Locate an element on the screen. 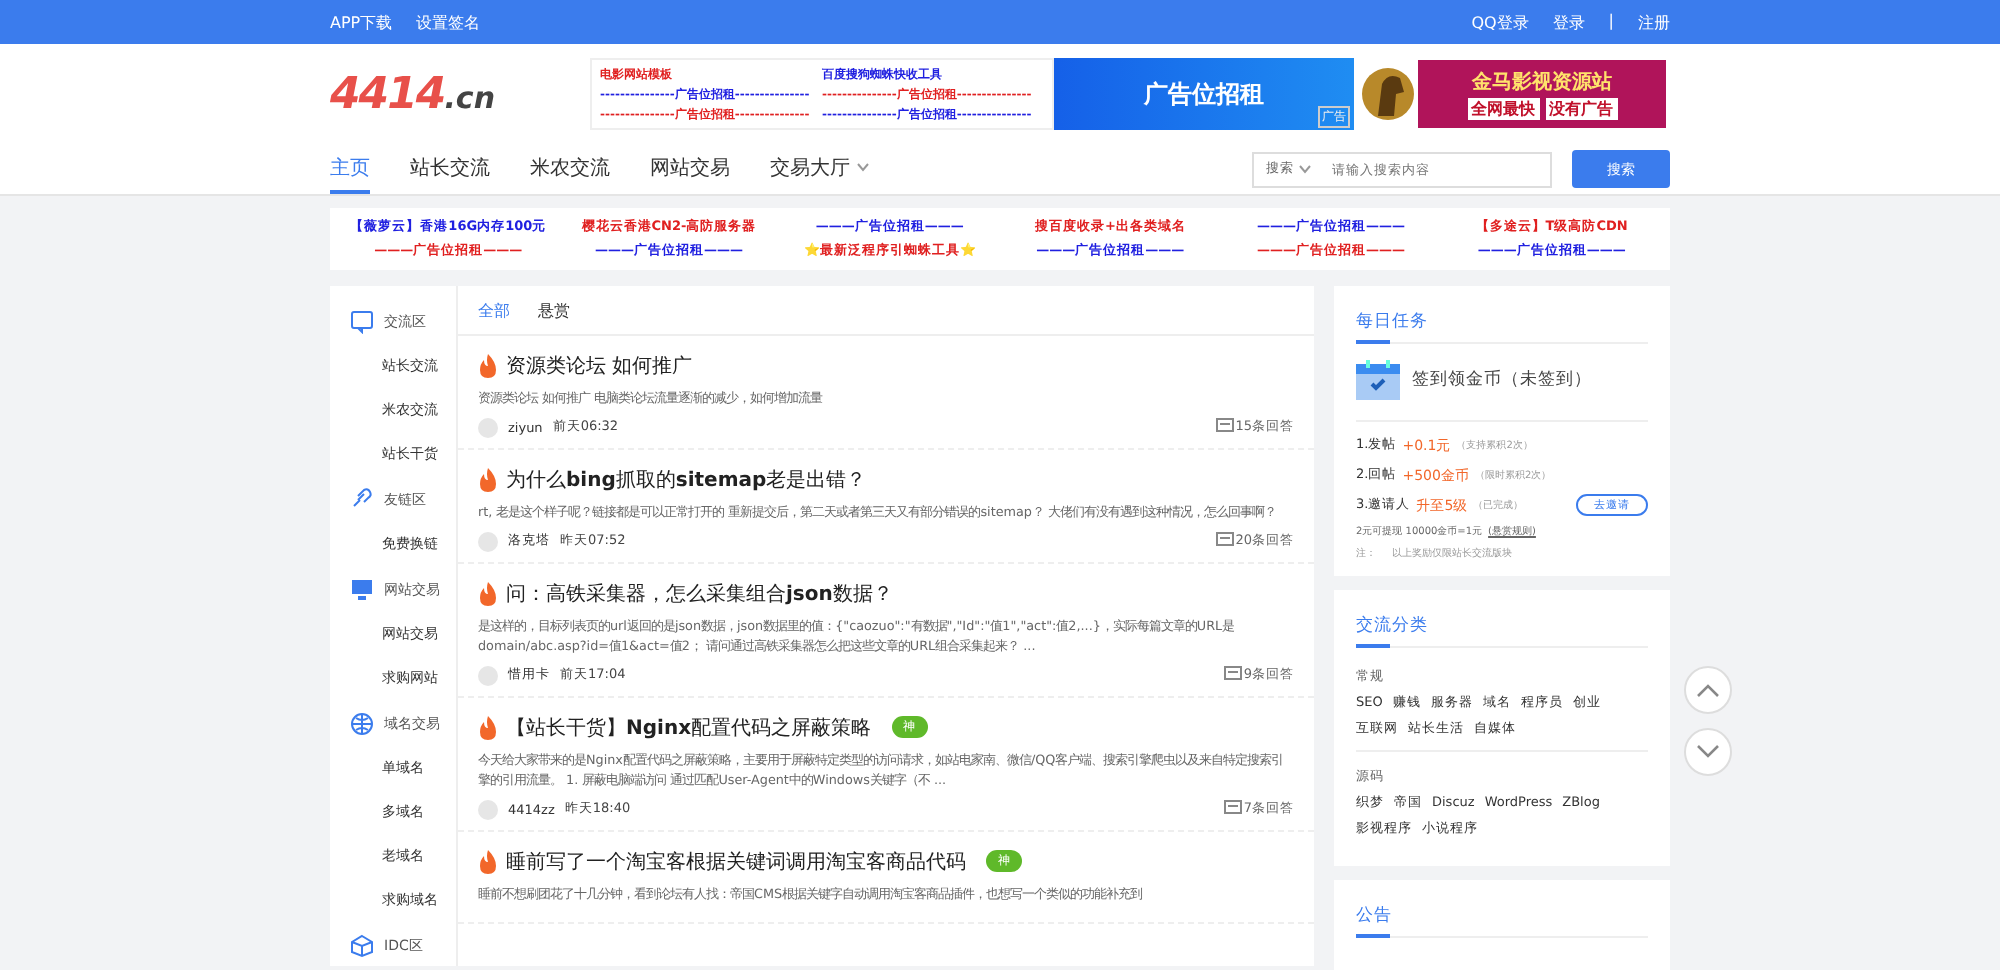  nav-tab: 主页 is located at coordinates (350, 169).